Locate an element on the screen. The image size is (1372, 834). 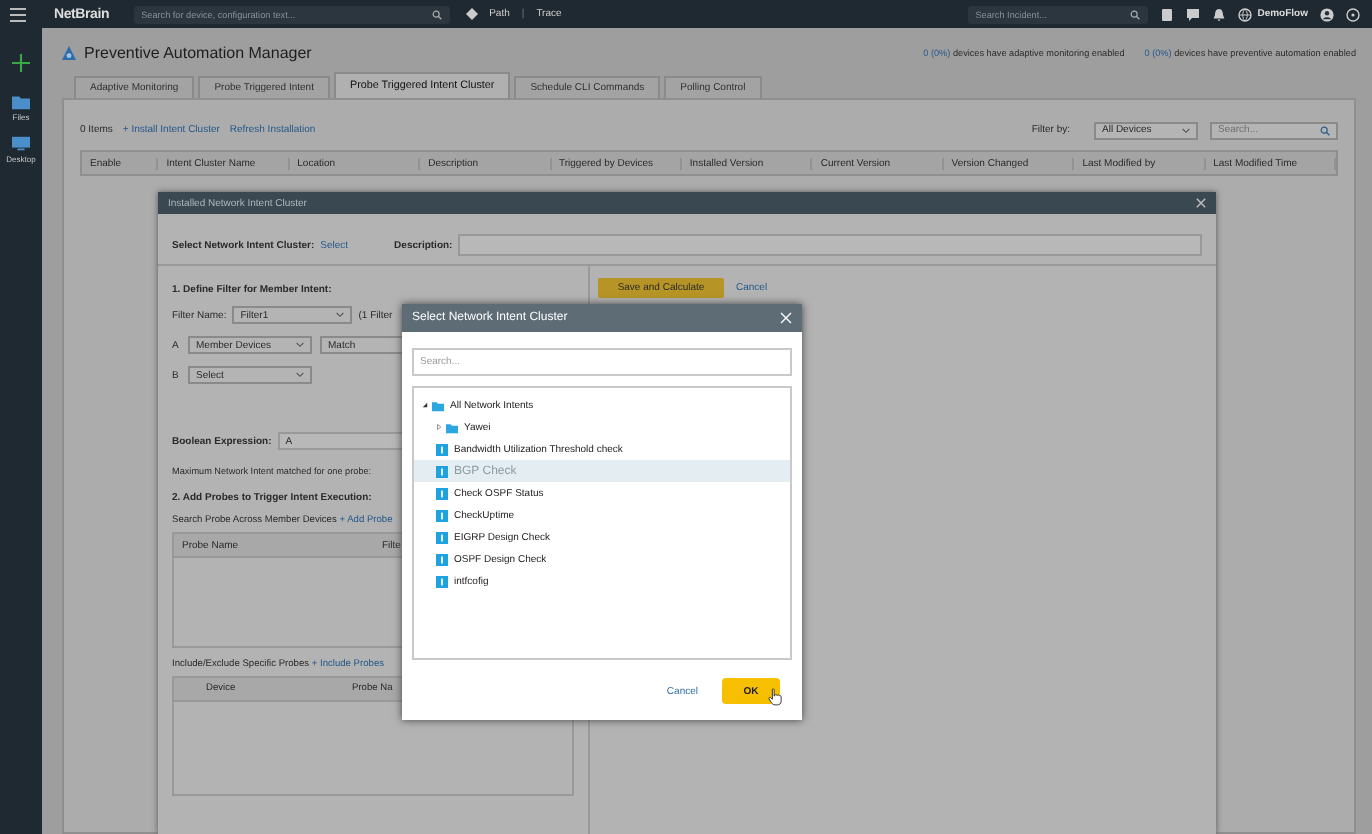
globe-icon is located at coordinates (1244, 14).